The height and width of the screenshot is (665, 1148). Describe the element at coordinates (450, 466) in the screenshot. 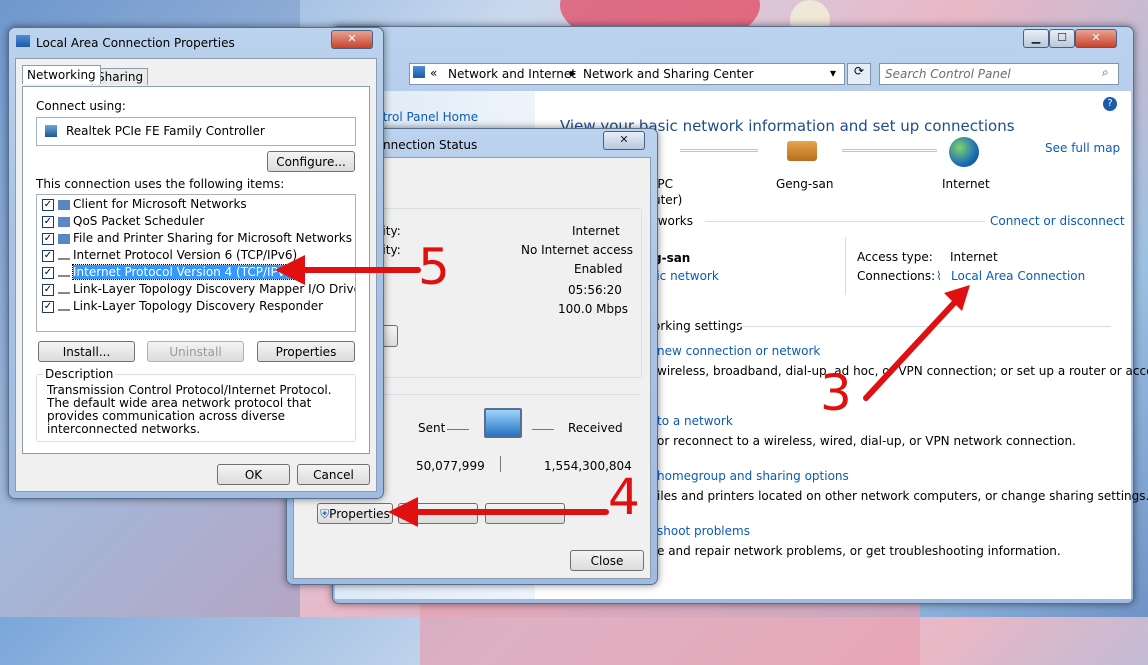

I see `sent-value: 50,077,999` at that location.